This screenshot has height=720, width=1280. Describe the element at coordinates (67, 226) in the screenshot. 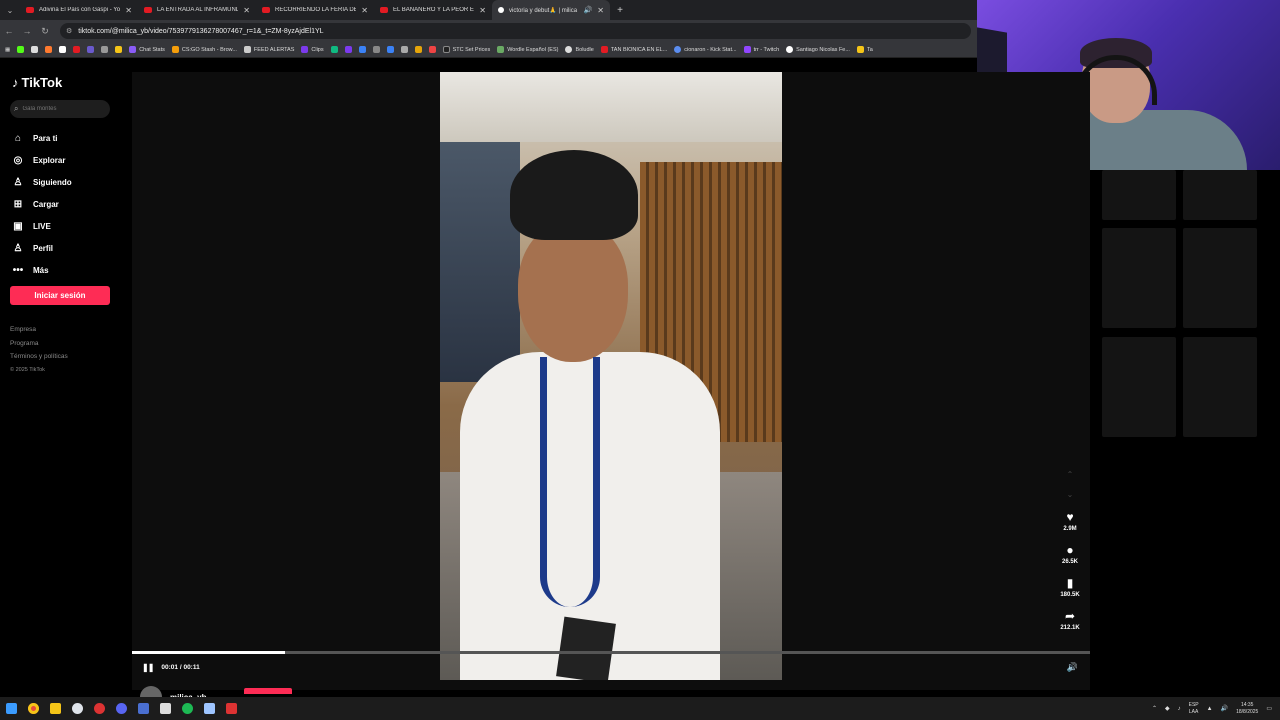

I see `nav-item-live: ▣ LIVE` at that location.